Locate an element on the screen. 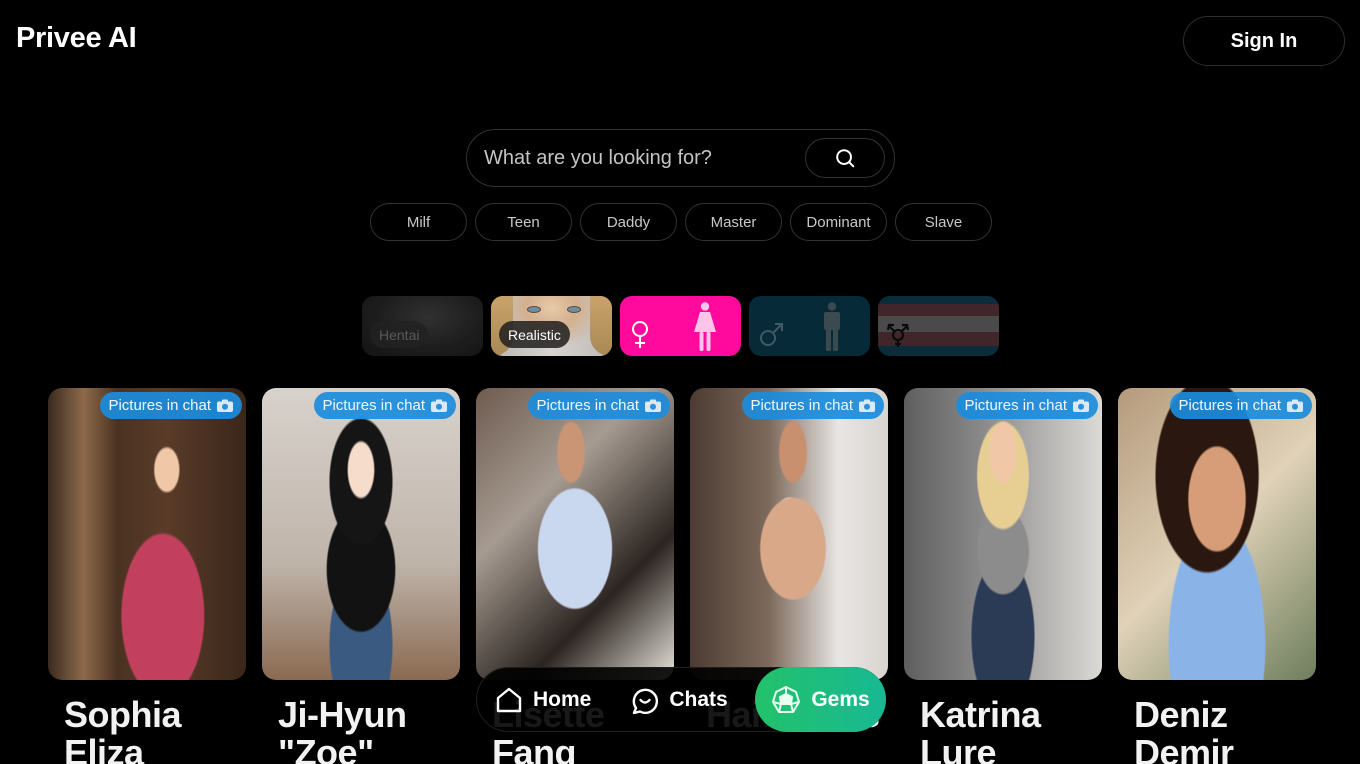 The height and width of the screenshot is (764, 1360). nav-chats: Chats is located at coordinates (679, 699).